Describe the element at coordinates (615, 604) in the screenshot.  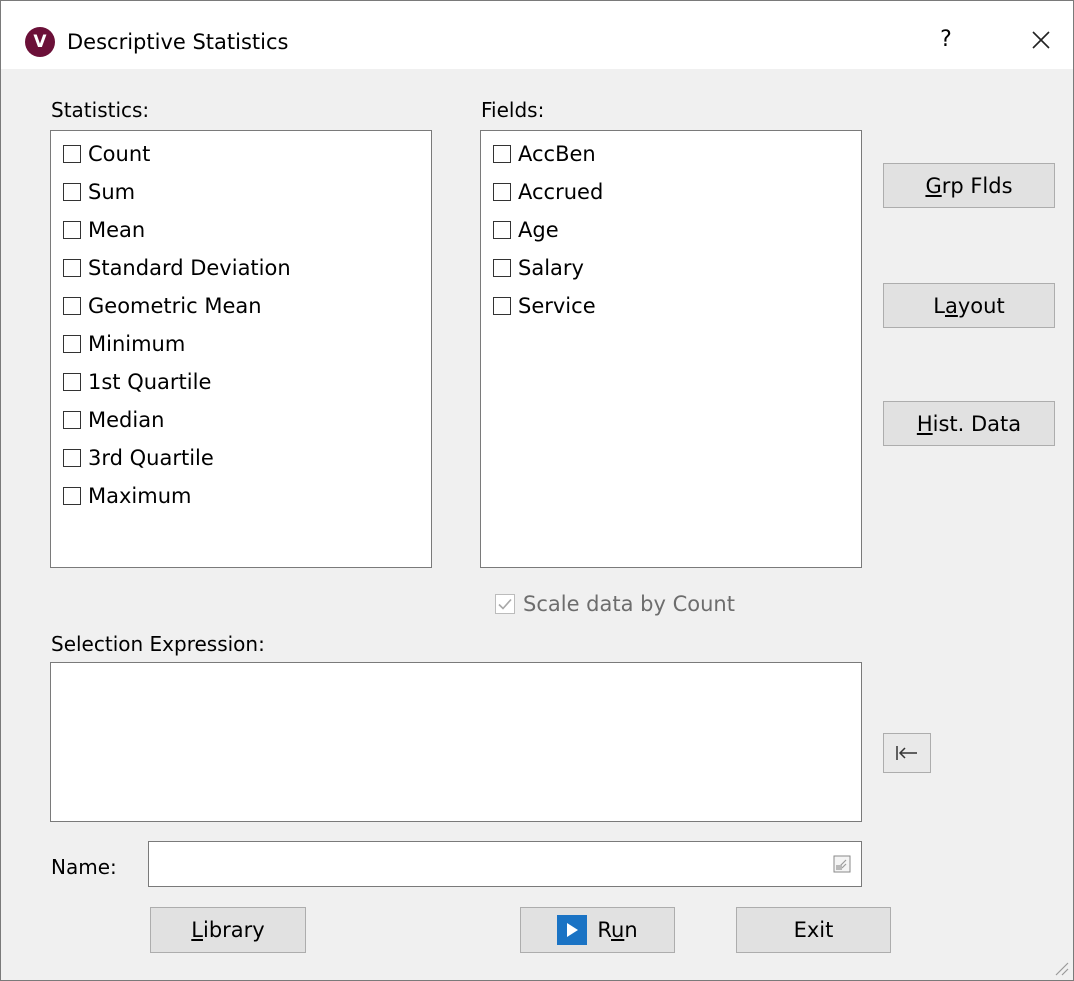
I see `scale-data-by-count-option: Scale data by Count` at that location.